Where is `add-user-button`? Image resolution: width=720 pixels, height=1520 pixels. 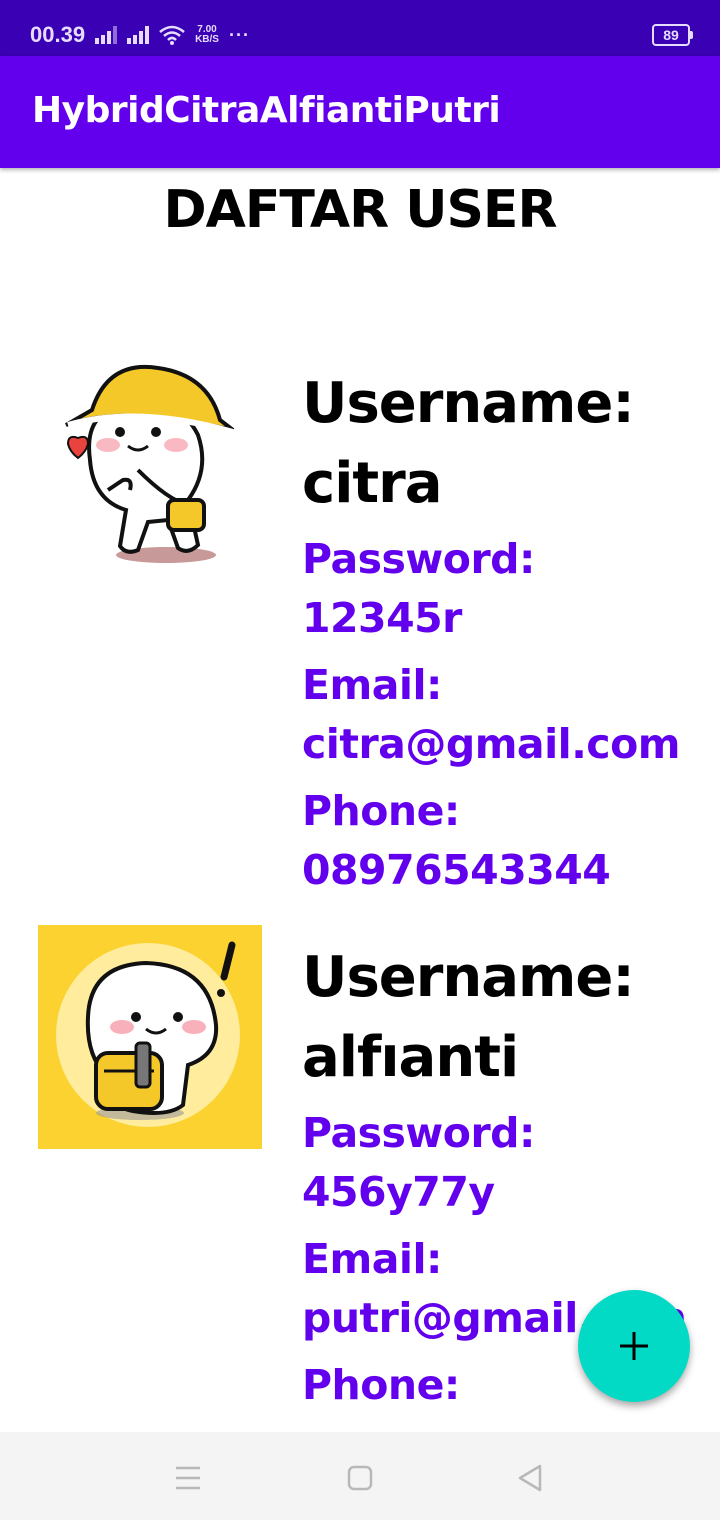 add-user-button is located at coordinates (634, 1346).